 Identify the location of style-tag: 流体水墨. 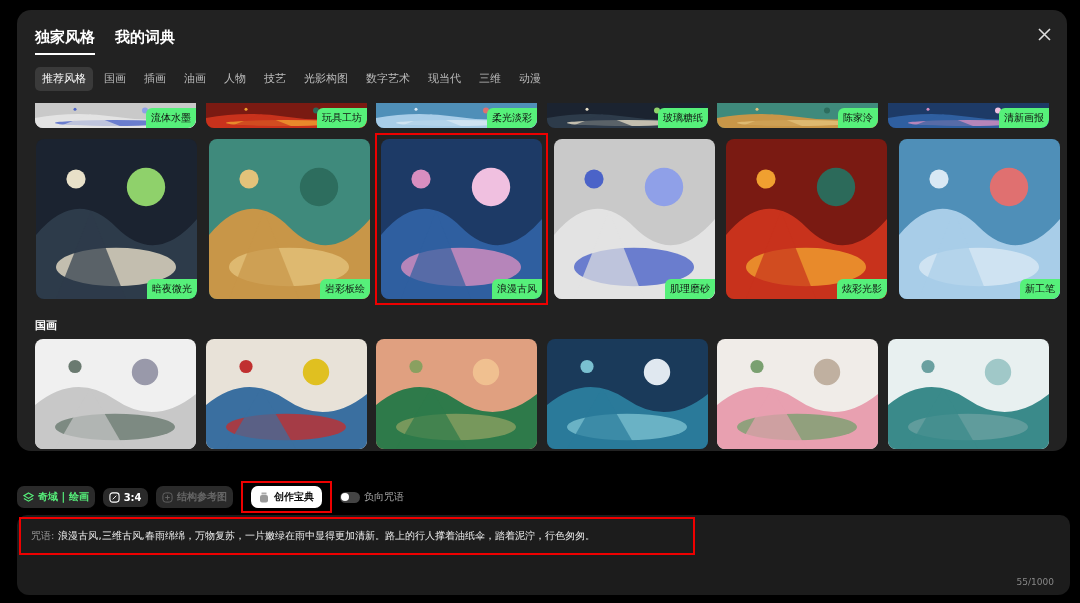
(171, 118).